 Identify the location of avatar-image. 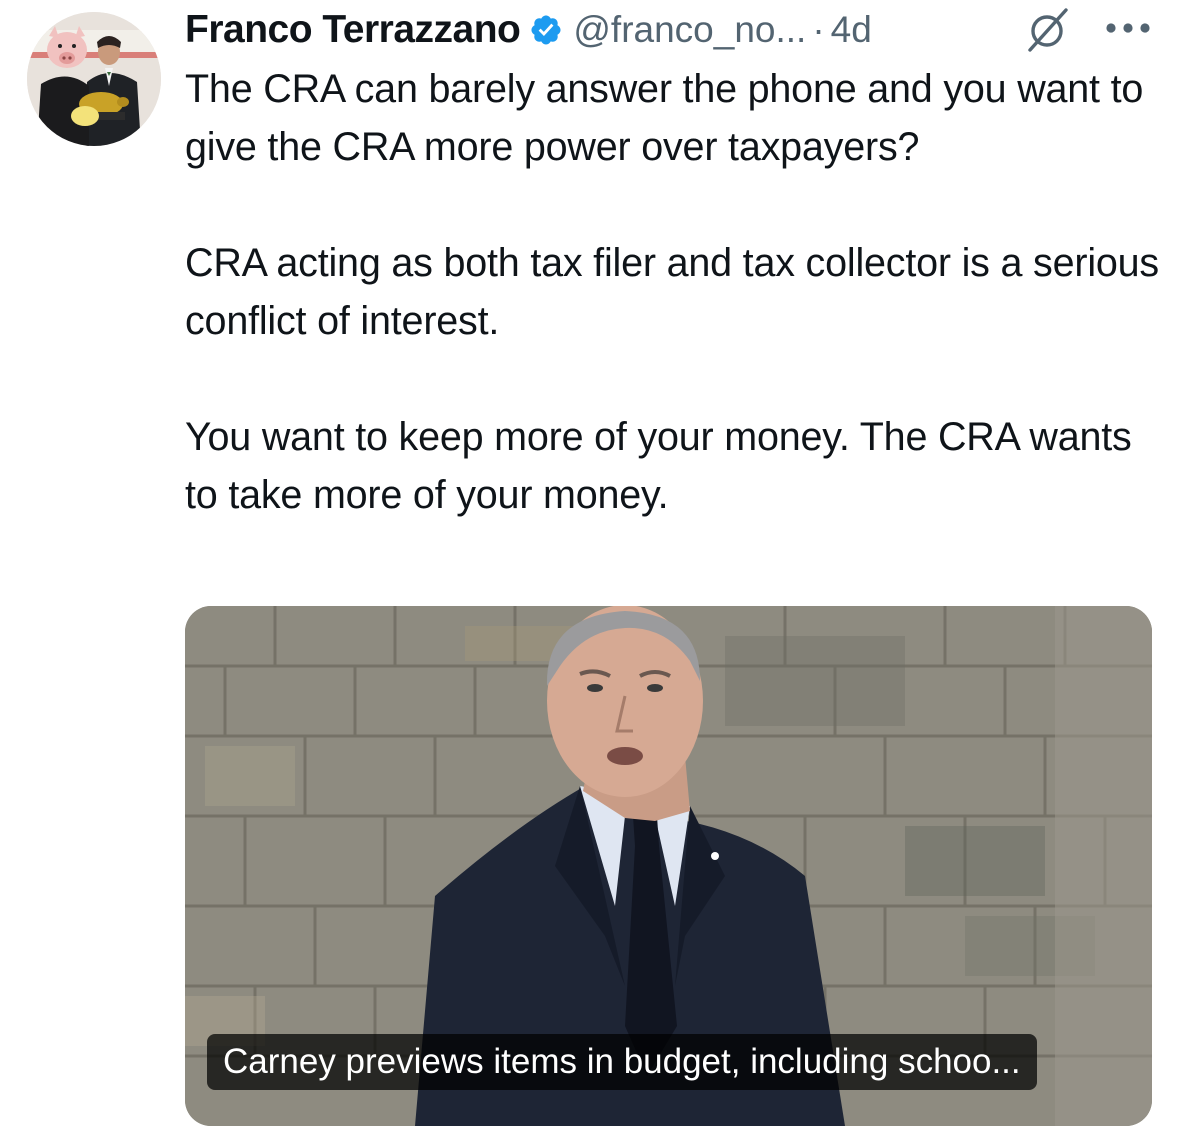
(94, 79).